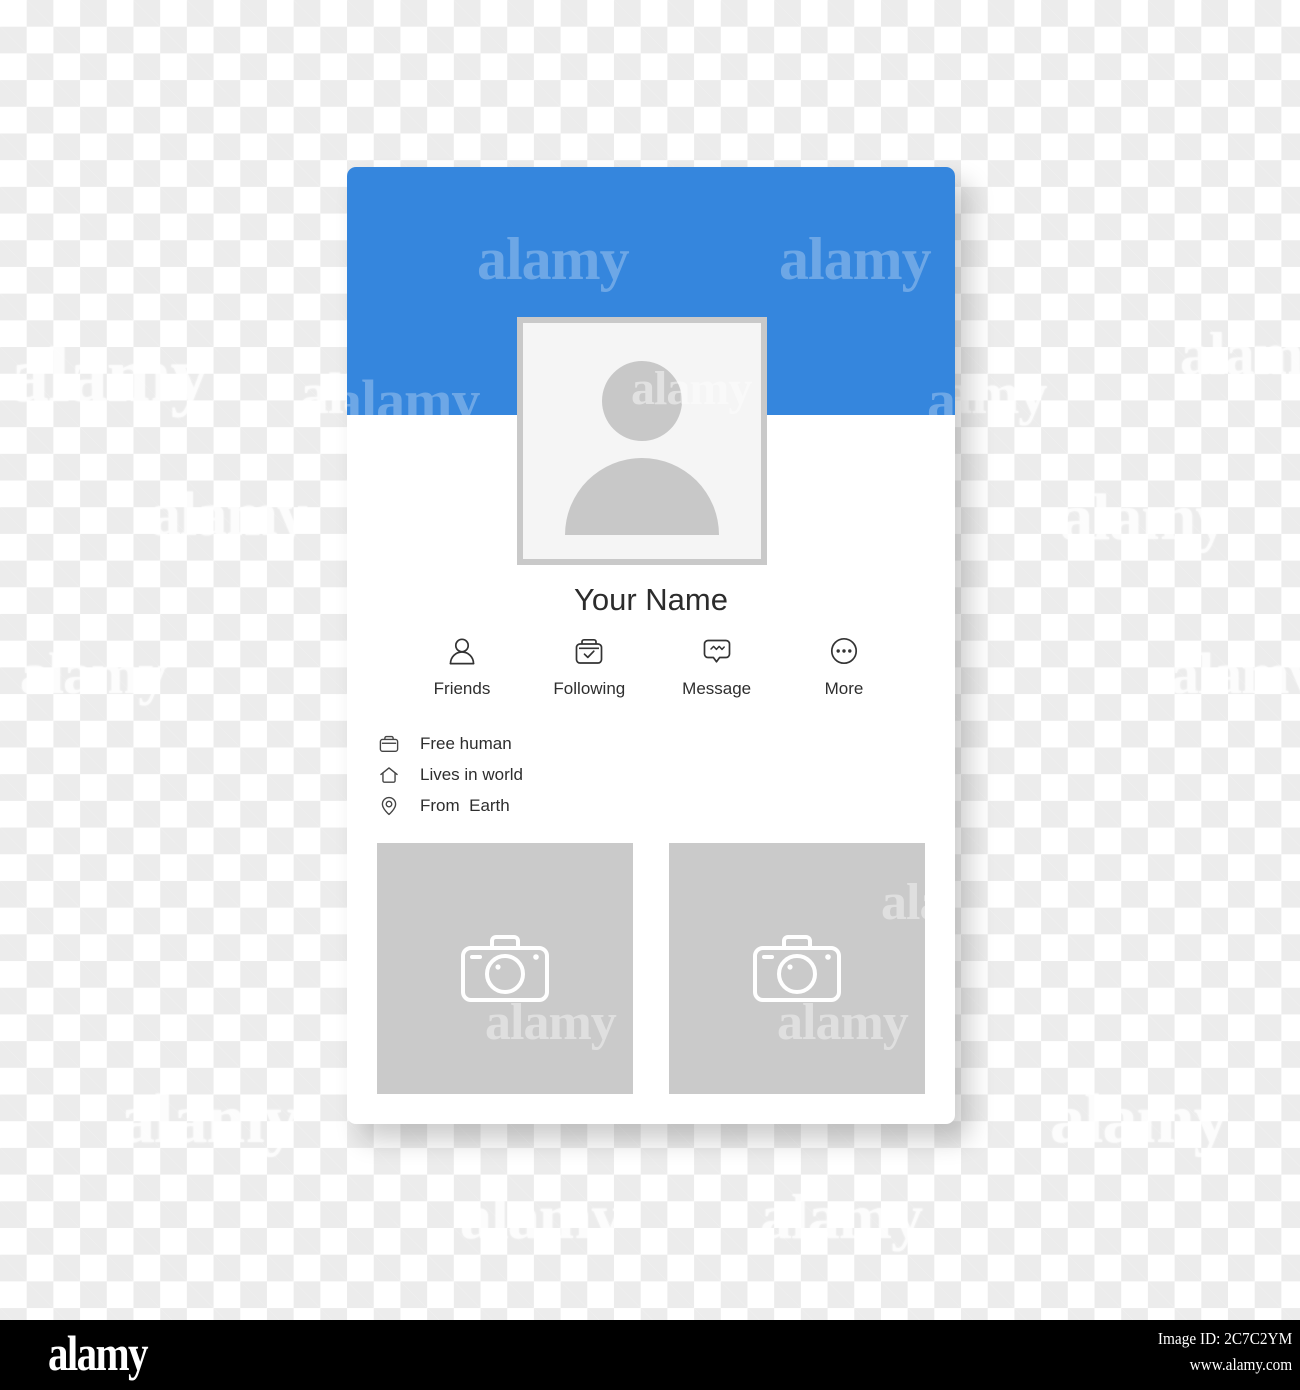  Describe the element at coordinates (589, 688) in the screenshot. I see `following-label: Following` at that location.